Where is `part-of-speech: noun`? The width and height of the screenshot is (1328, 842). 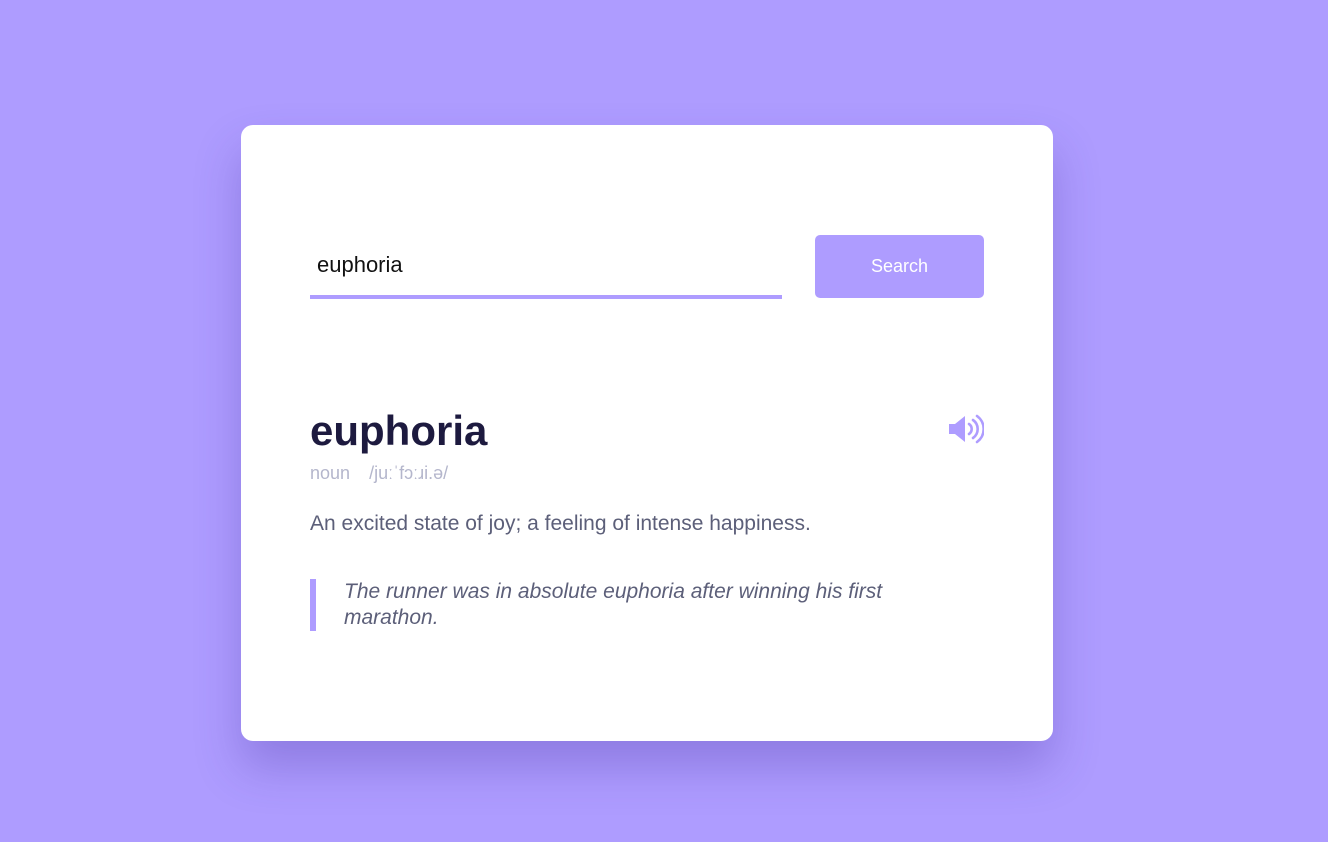 part-of-speech: noun is located at coordinates (330, 473).